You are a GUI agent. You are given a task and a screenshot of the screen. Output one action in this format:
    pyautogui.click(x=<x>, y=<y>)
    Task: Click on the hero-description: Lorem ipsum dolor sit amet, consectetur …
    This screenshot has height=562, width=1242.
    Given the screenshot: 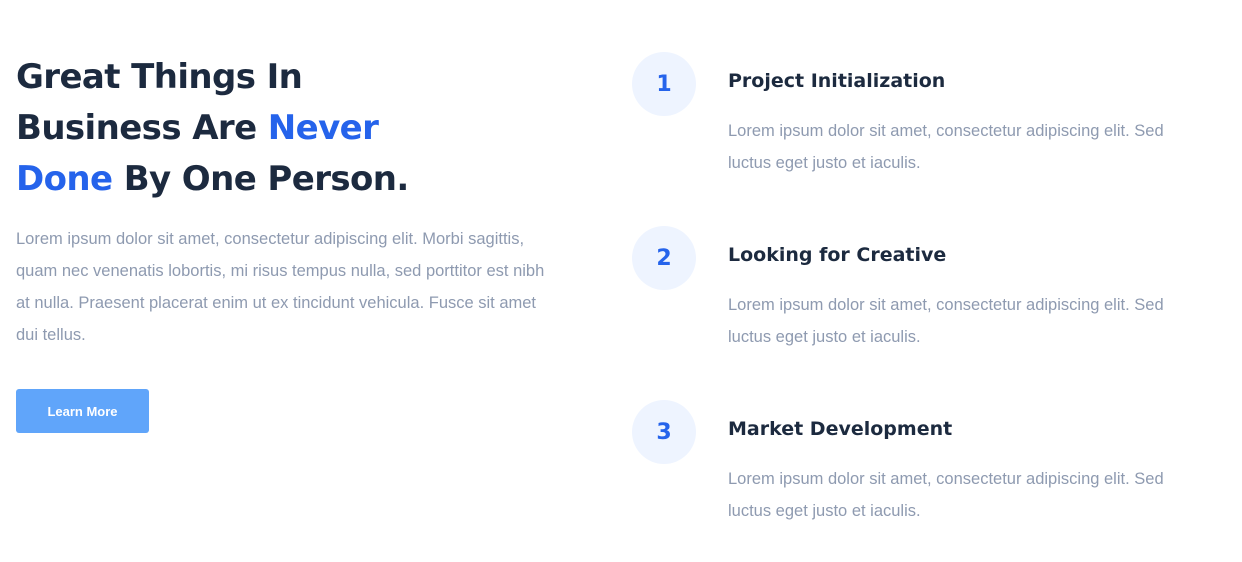 What is the action you would take?
    pyautogui.click(x=280, y=287)
    